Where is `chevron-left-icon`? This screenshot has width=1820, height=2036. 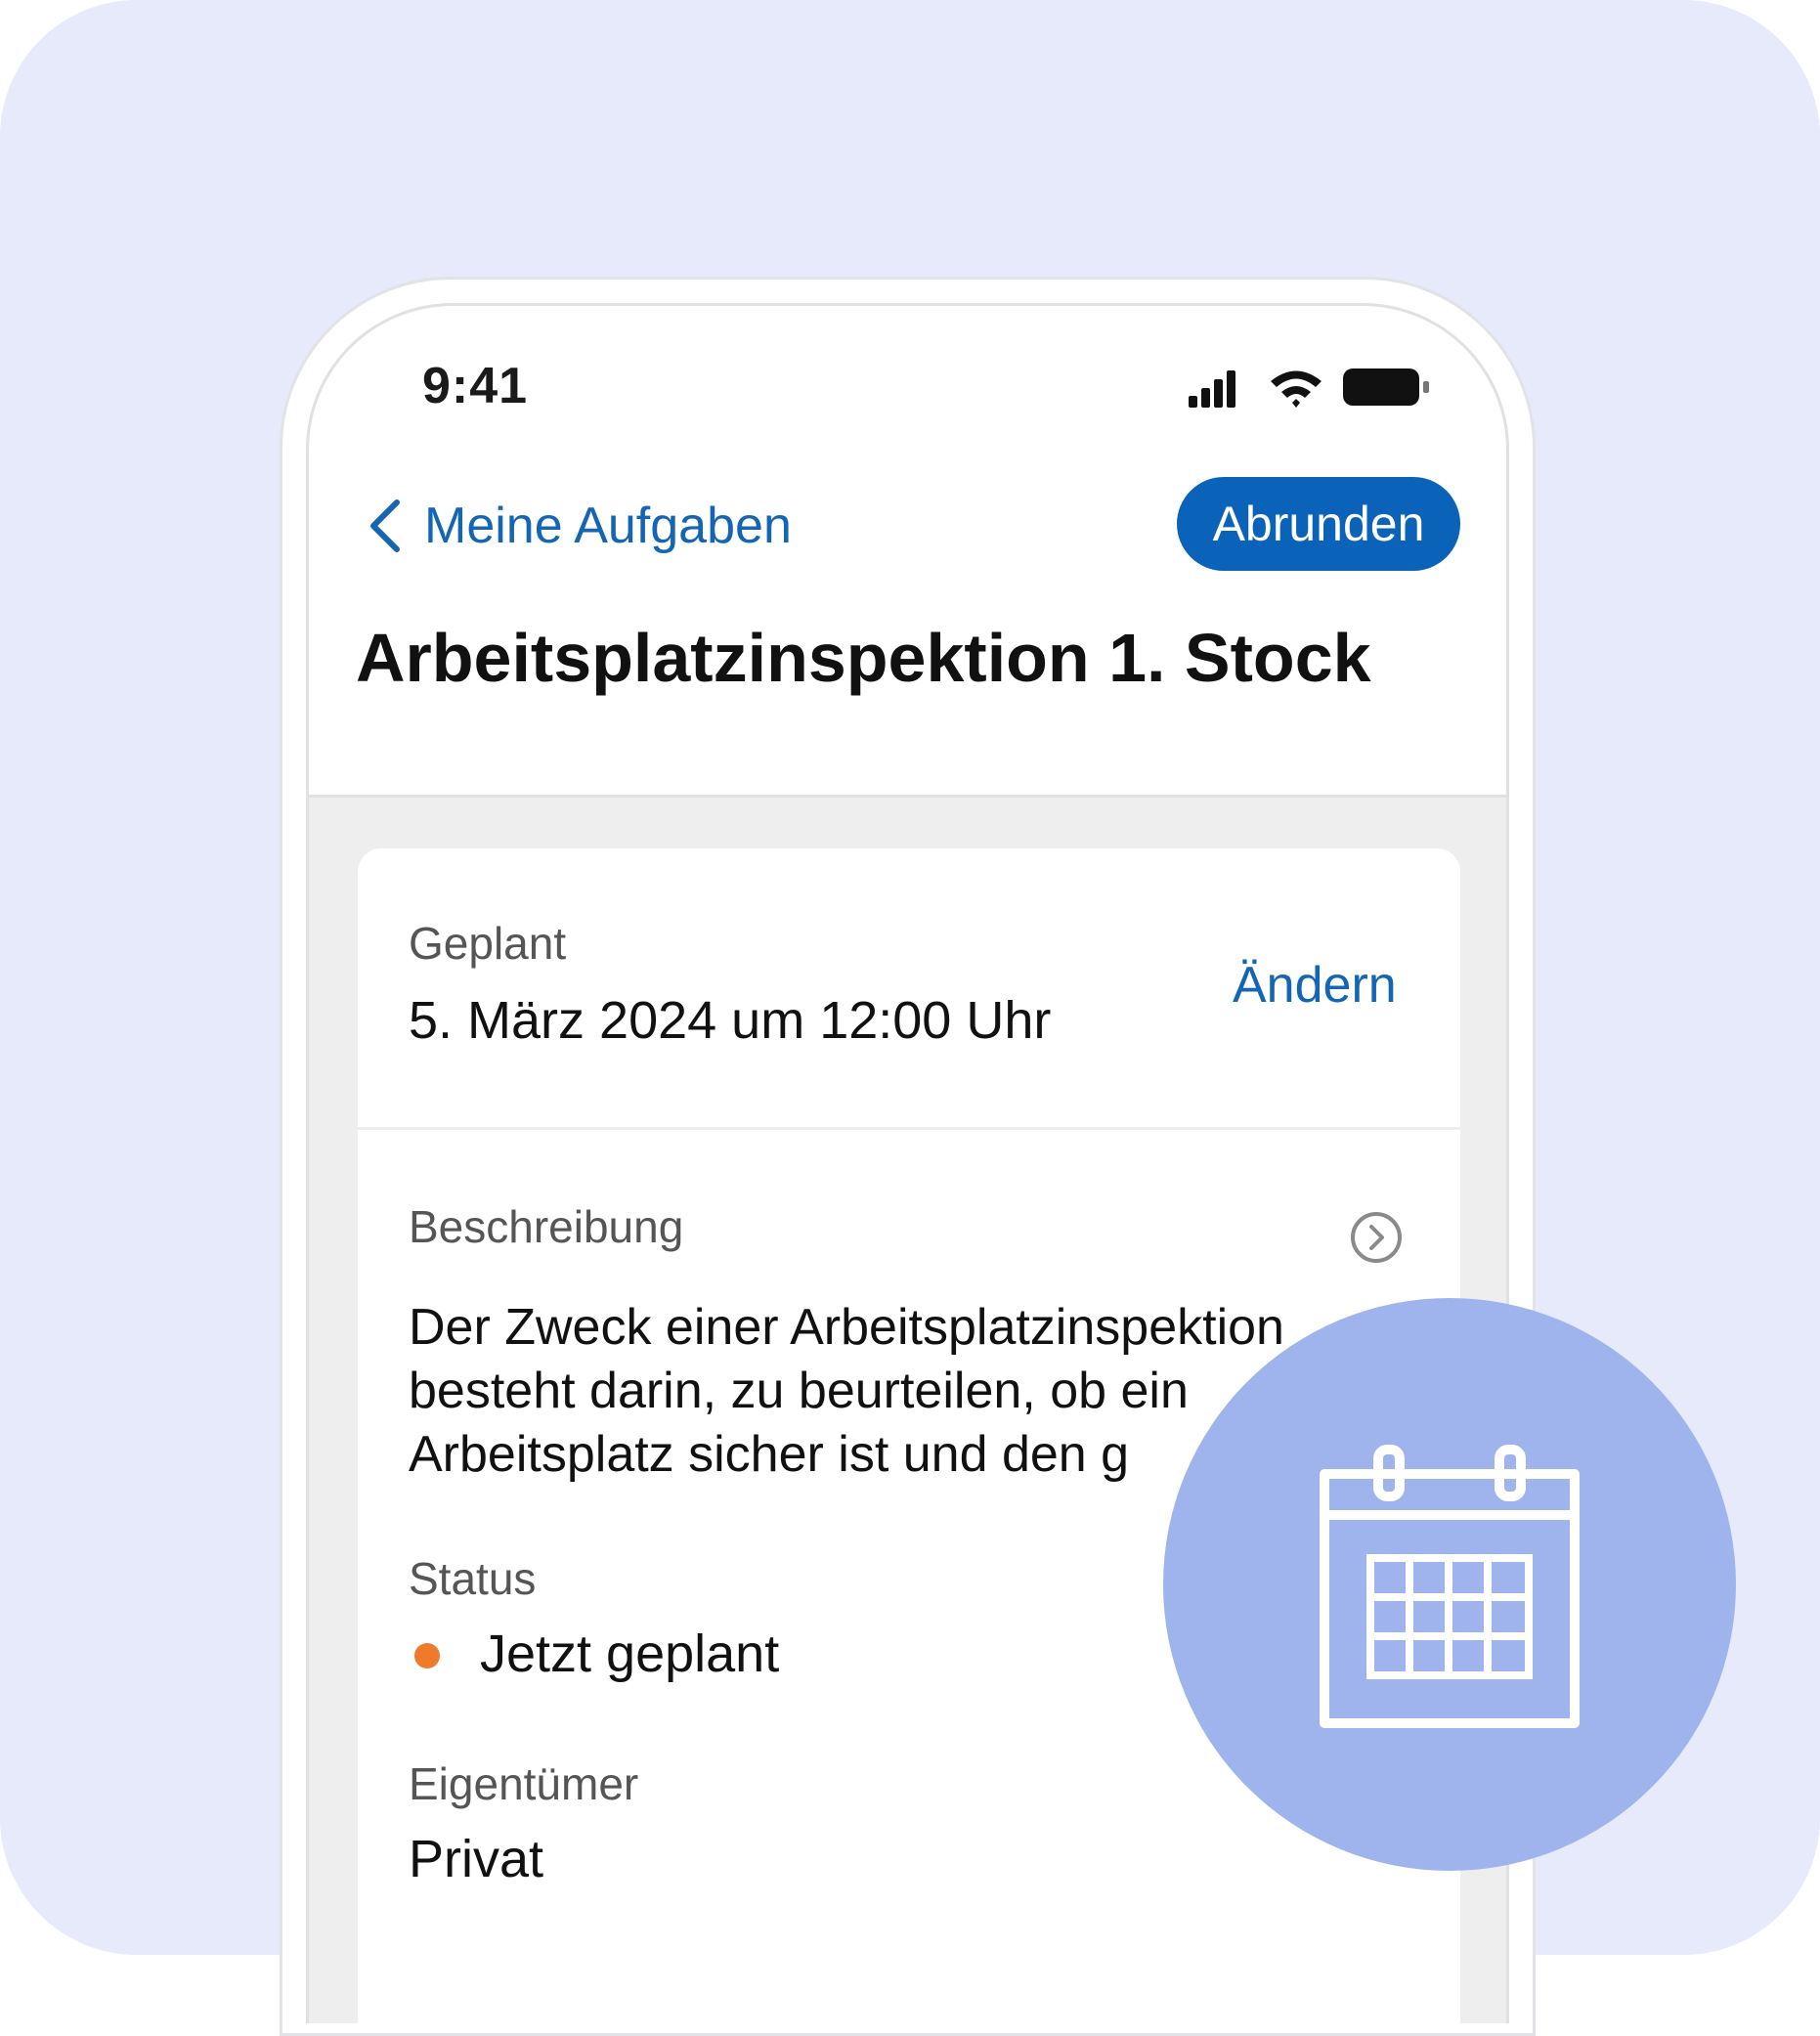
chevron-left-icon is located at coordinates (385, 525).